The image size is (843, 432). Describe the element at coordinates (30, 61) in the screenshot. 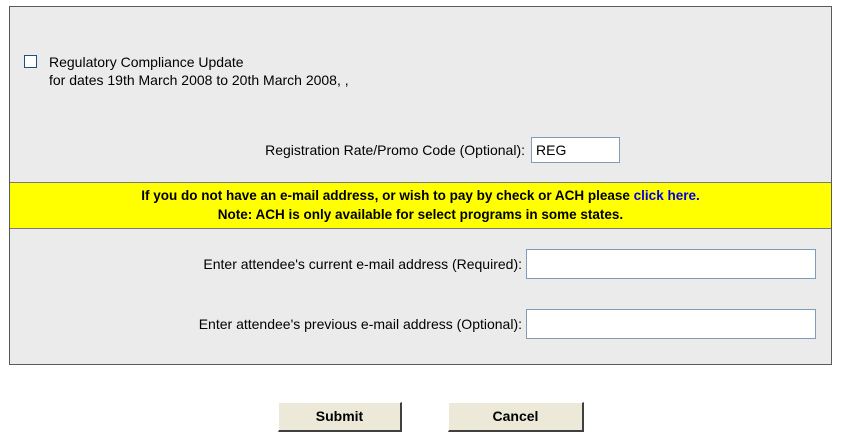

I see `course-checkbox` at that location.